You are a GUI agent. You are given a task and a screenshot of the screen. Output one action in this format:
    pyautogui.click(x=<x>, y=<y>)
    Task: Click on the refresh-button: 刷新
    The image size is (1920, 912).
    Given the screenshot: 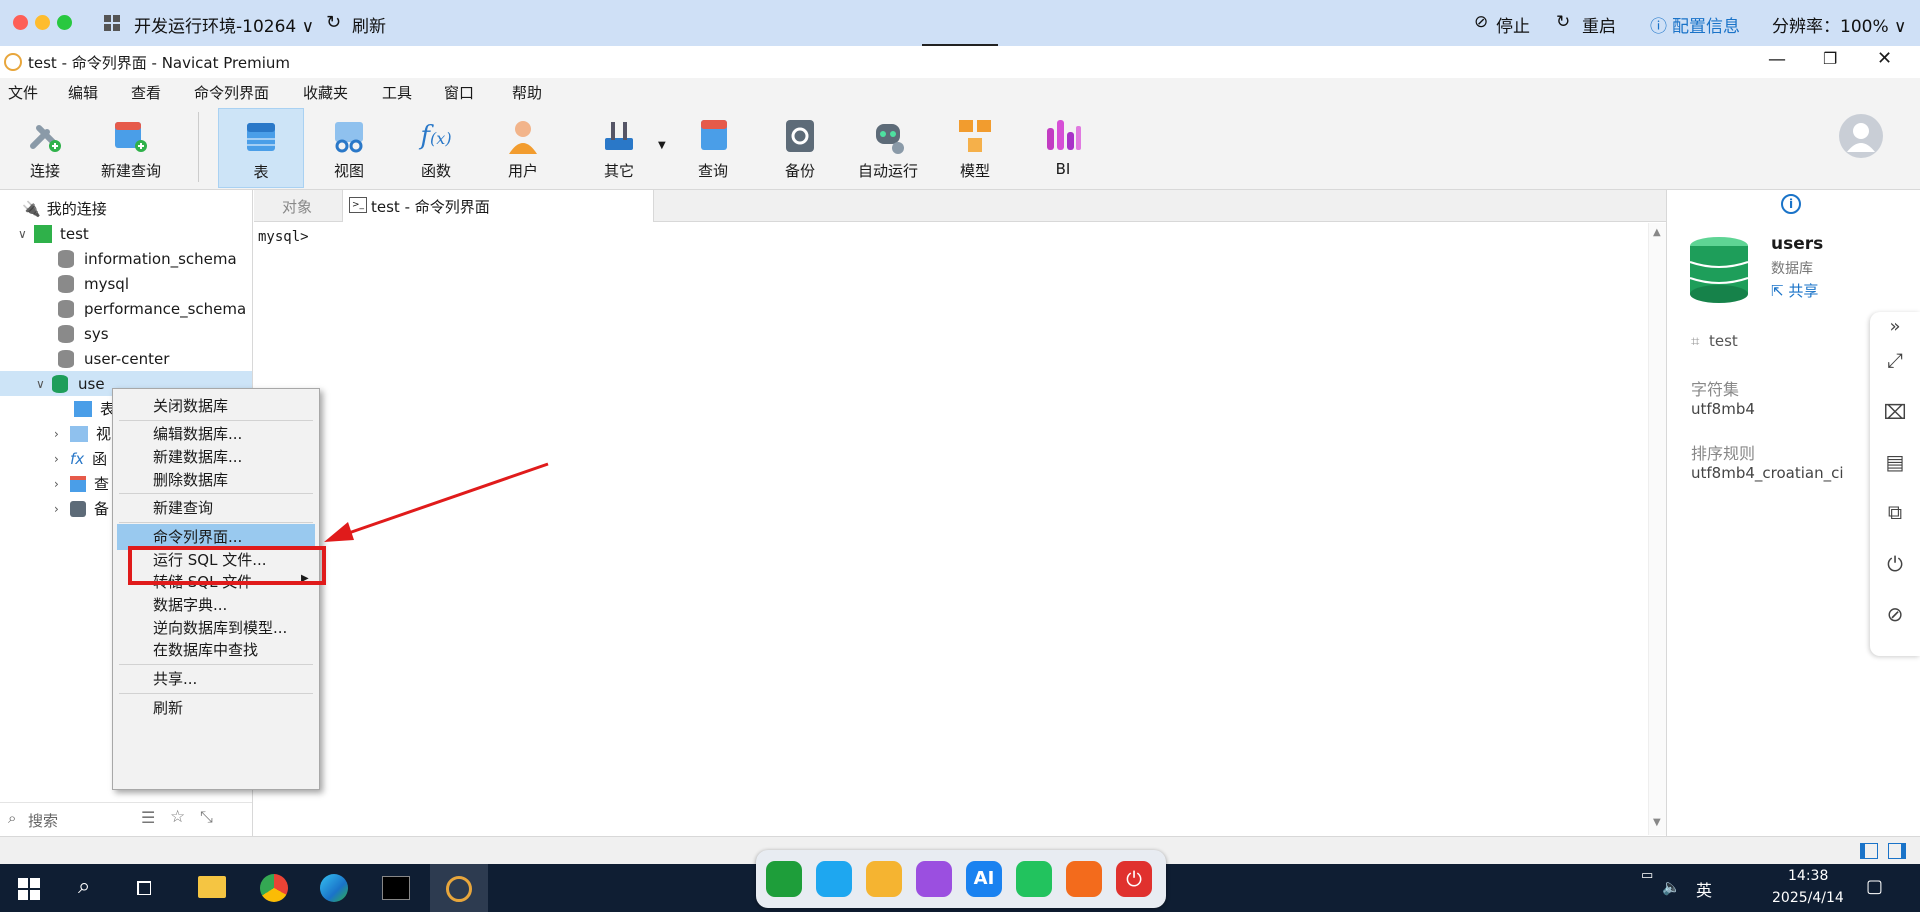 What is the action you would take?
    pyautogui.click(x=369, y=24)
    